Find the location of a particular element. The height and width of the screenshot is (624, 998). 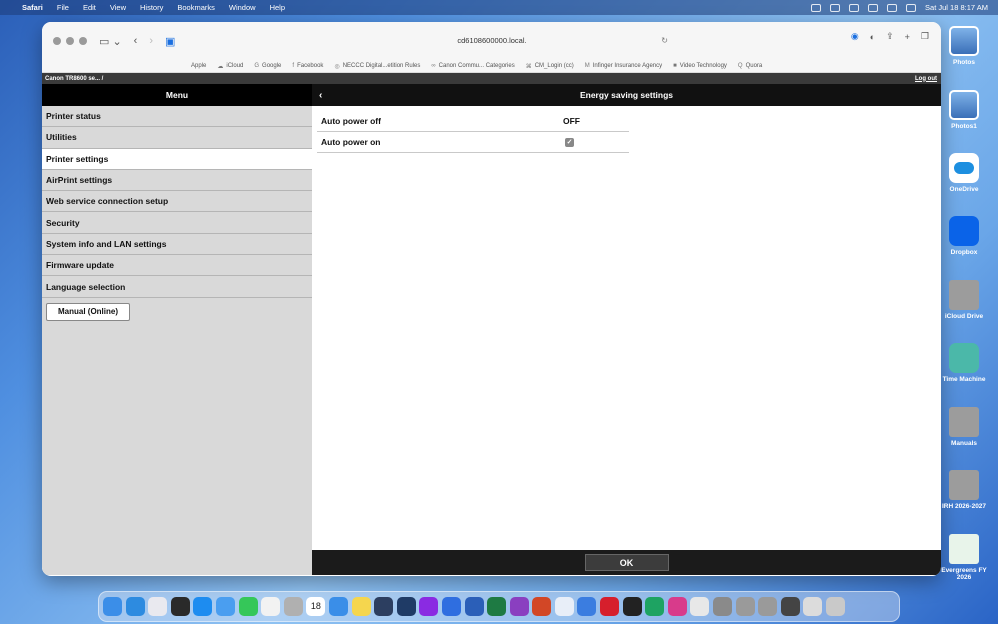

address-bar: cd6108600000.local. ↻ is located at coordinates (492, 40).